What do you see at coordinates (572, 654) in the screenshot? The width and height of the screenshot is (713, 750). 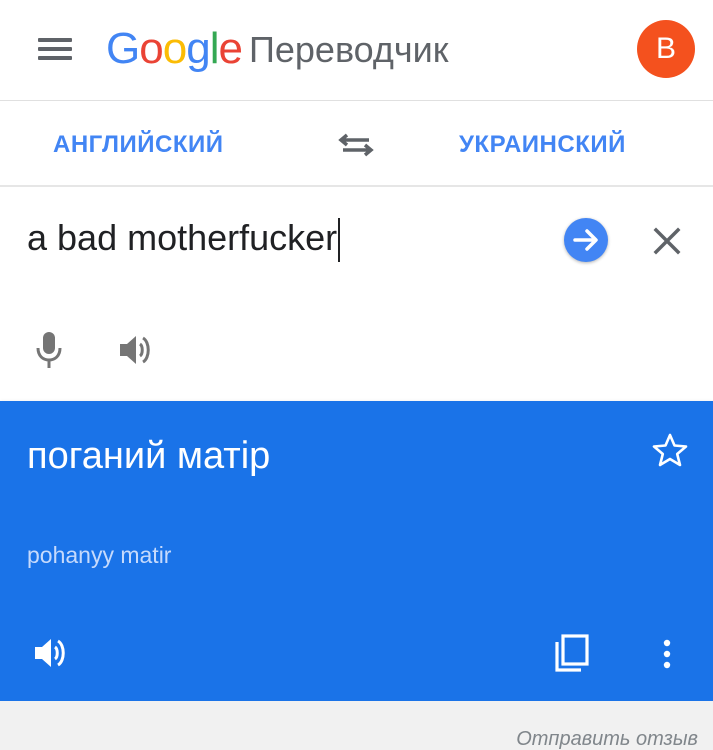 I see `copy-icon` at bounding box center [572, 654].